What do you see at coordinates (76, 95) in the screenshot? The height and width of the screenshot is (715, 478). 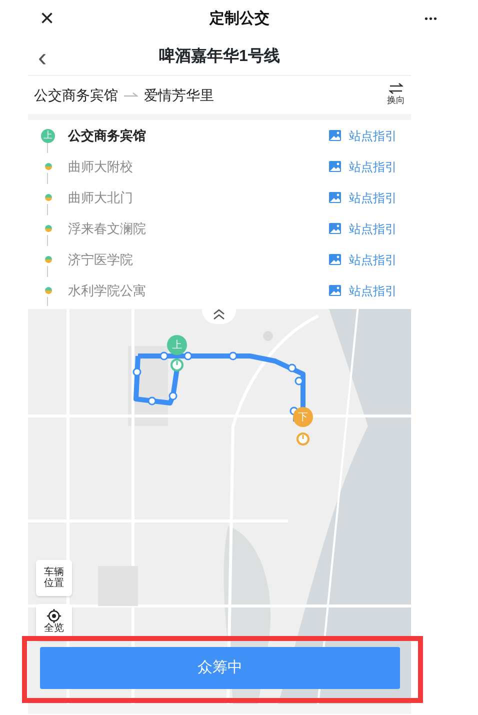 I see `origin-stop: 公交商务宾馆` at bounding box center [76, 95].